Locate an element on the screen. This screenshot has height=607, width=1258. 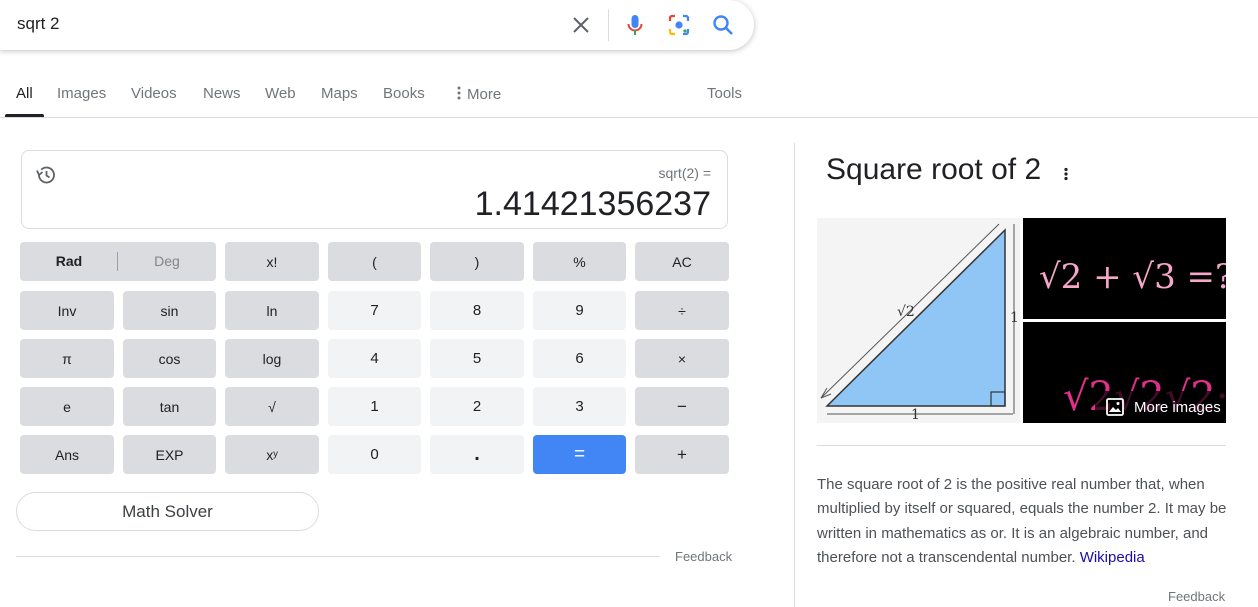
more-options-icon is located at coordinates (1066, 174).